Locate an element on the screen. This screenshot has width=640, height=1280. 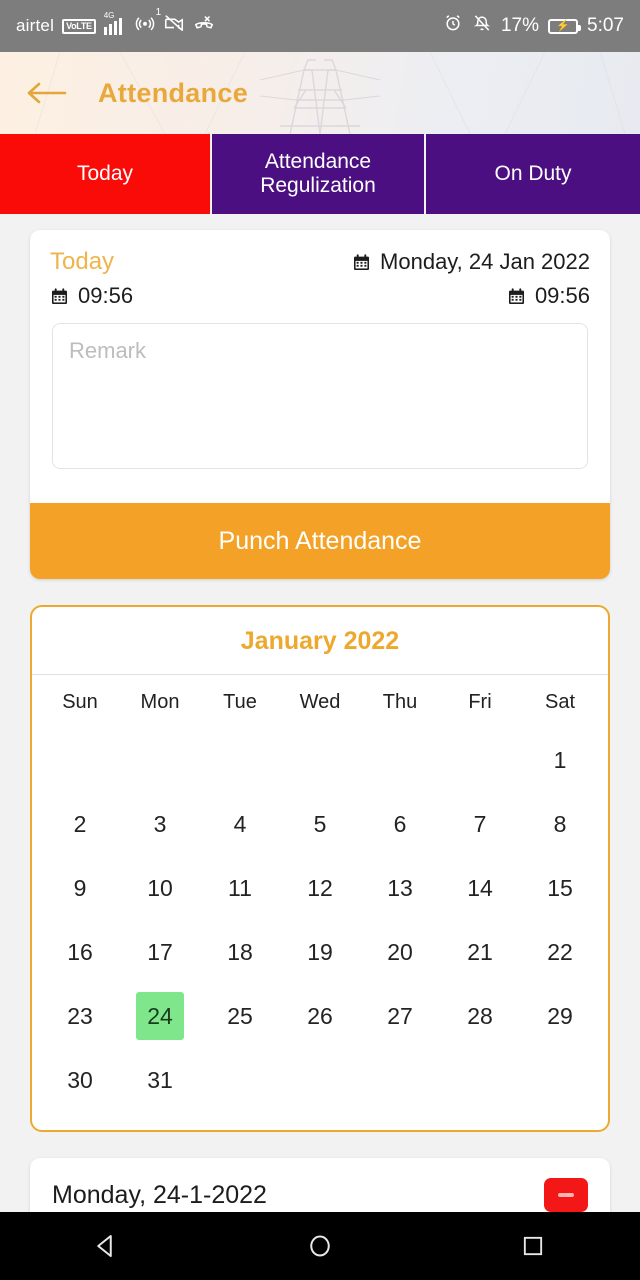
calendar-day-label: 4 is located at coordinates (240, 823).